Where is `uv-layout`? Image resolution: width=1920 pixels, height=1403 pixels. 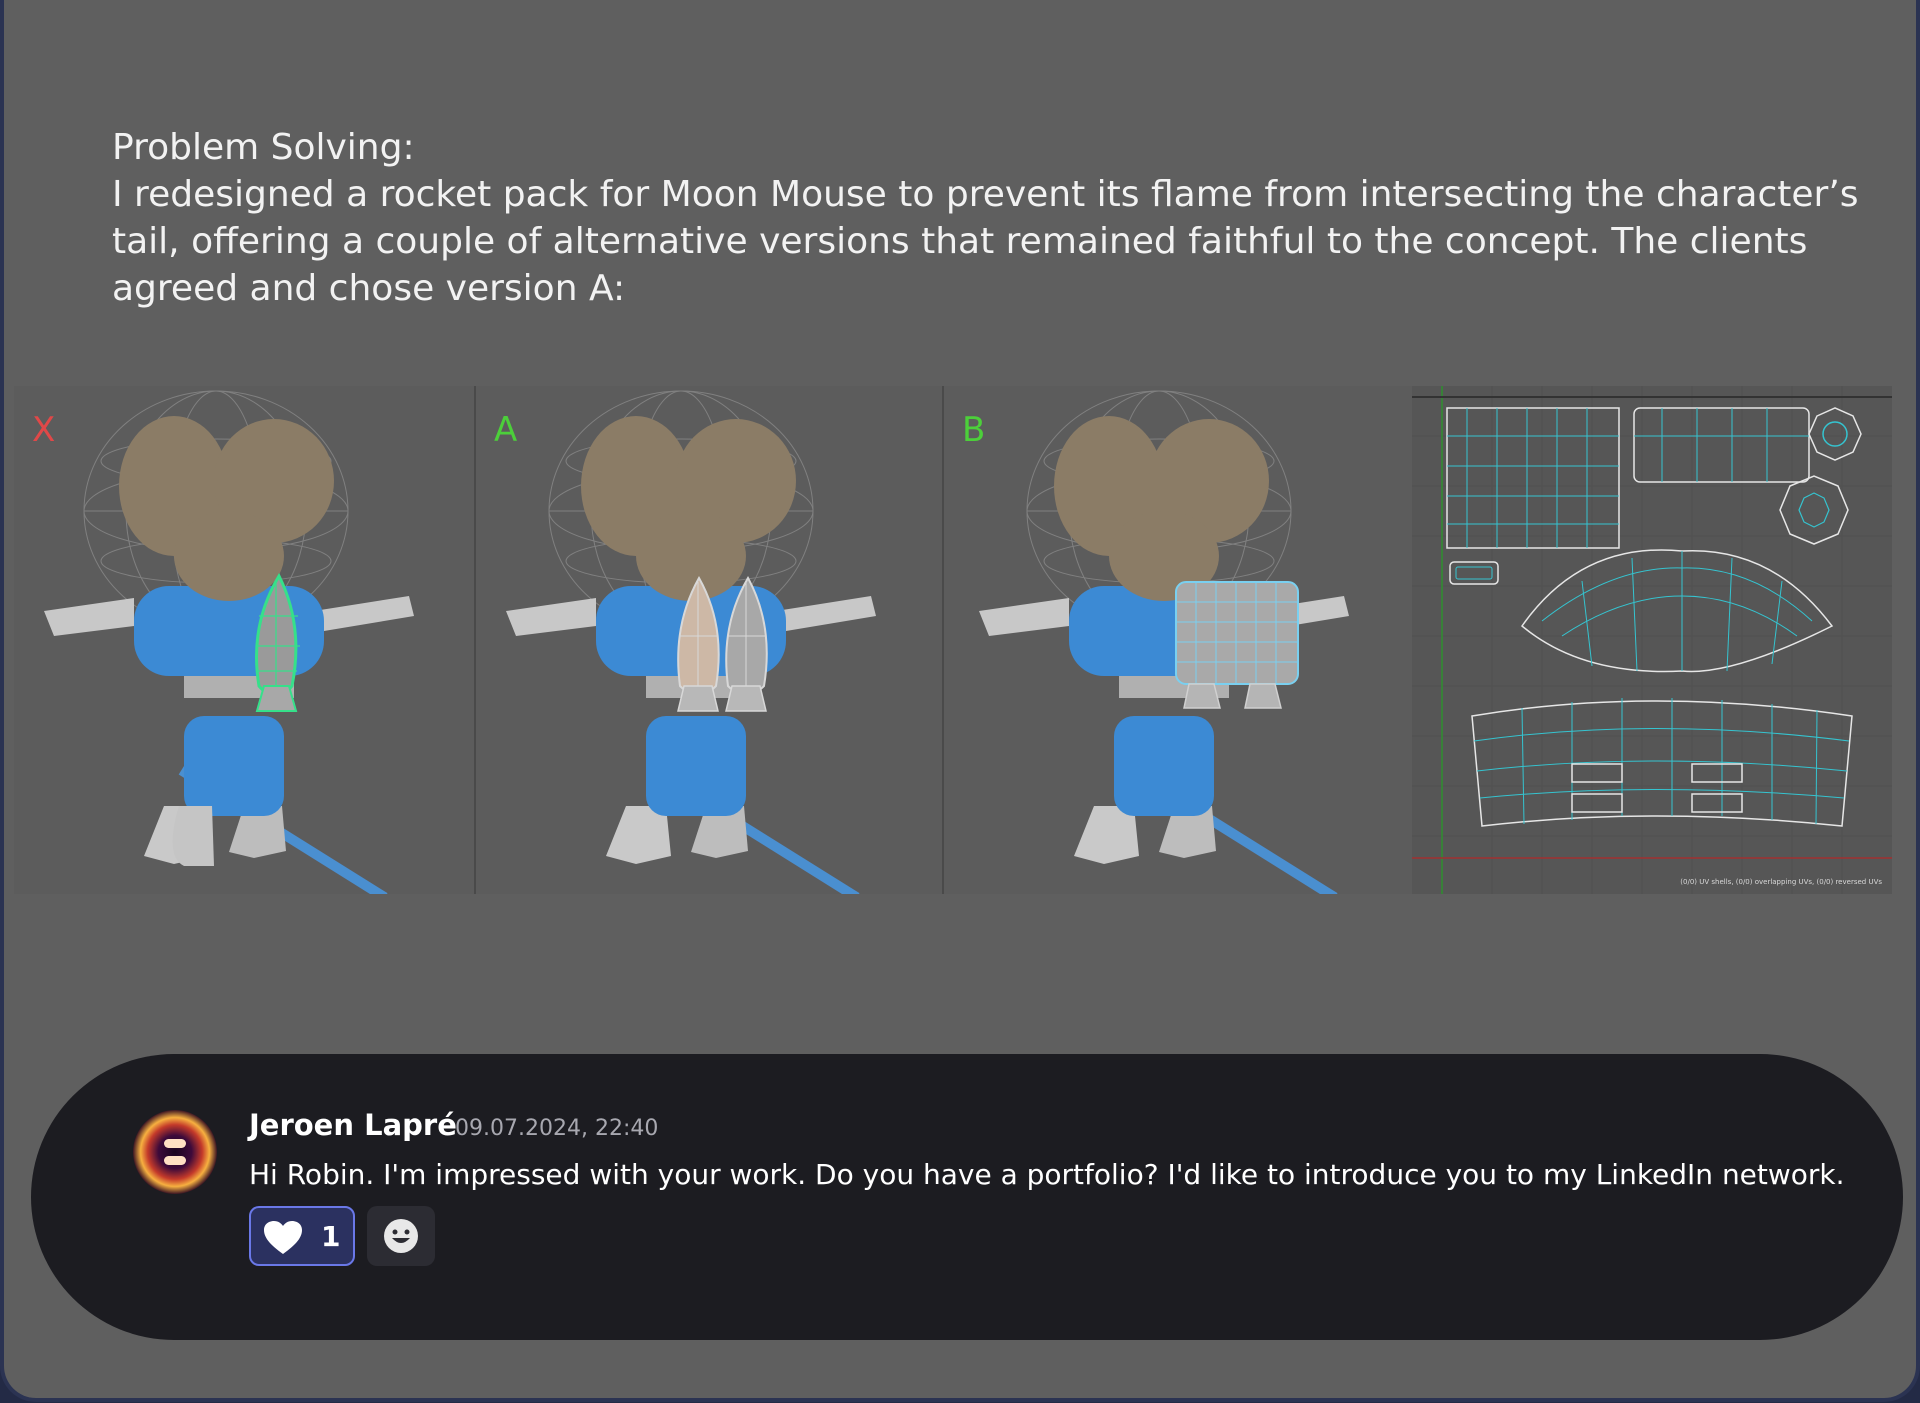
uv-layout is located at coordinates (1652, 640).